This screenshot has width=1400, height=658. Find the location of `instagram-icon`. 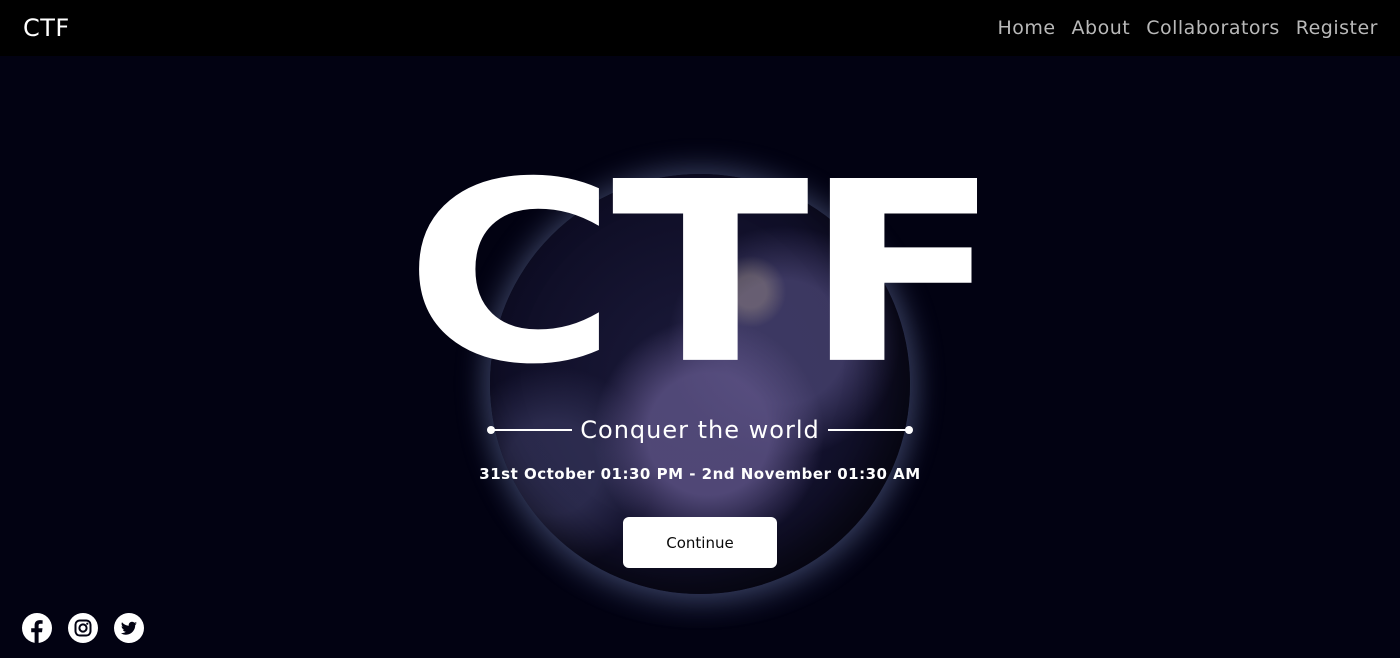

instagram-icon is located at coordinates (83, 628).